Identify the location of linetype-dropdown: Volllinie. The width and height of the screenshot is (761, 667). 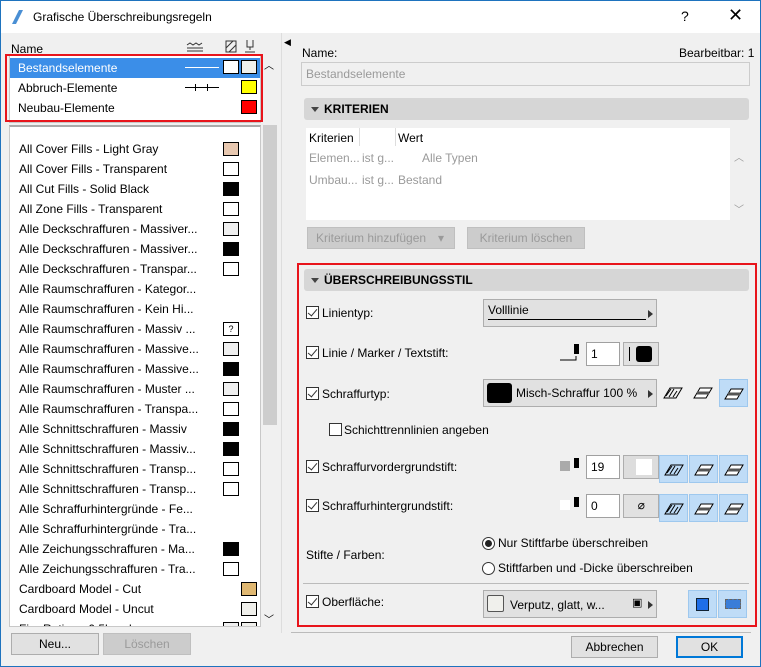
(570, 313).